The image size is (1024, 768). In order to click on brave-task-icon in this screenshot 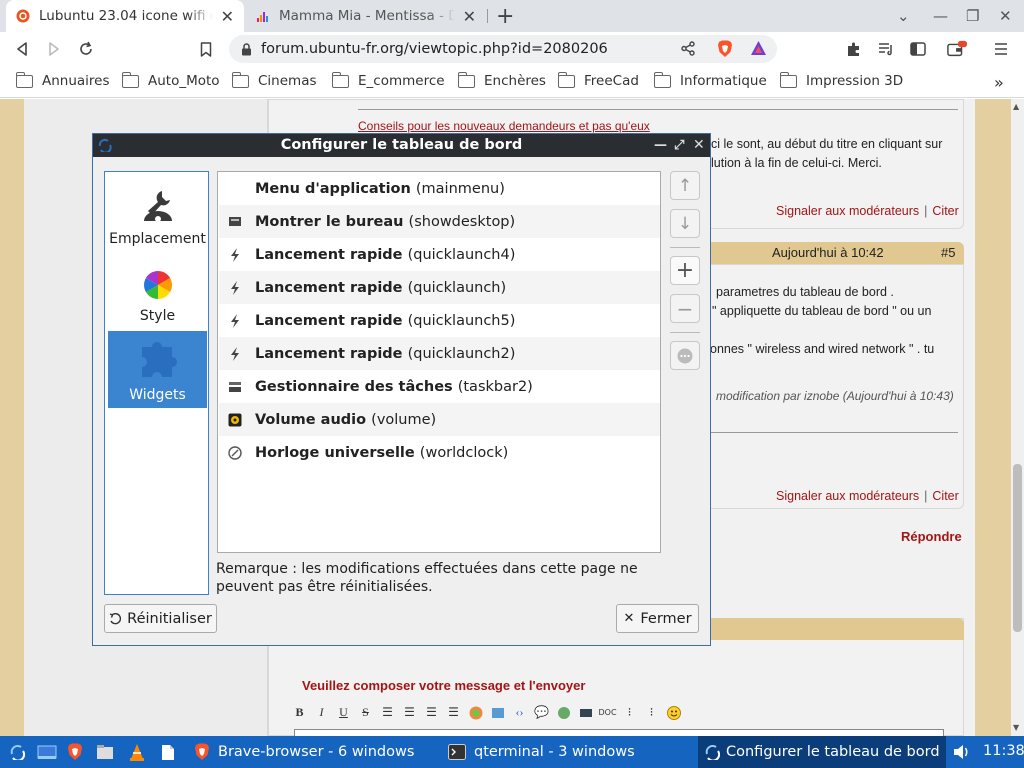, I will do `click(202, 751)`.